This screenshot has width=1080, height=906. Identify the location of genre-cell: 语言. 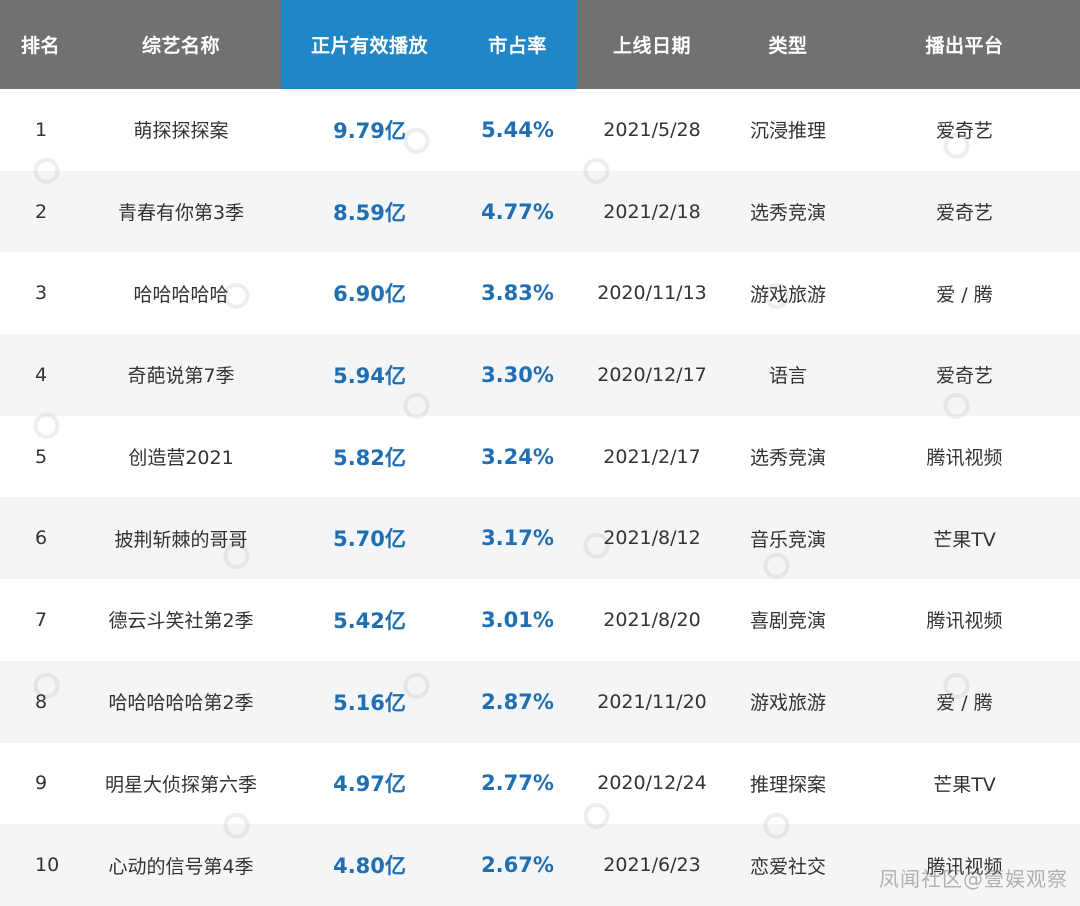
(787, 376).